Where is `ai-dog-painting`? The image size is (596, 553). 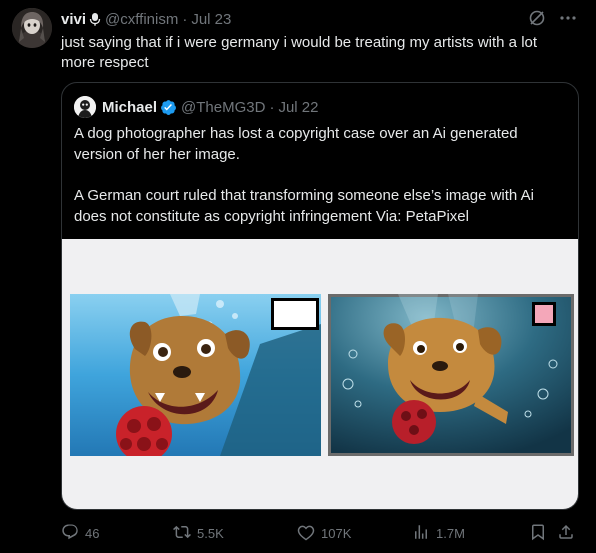
ai-dog-painting is located at coordinates (451, 375).